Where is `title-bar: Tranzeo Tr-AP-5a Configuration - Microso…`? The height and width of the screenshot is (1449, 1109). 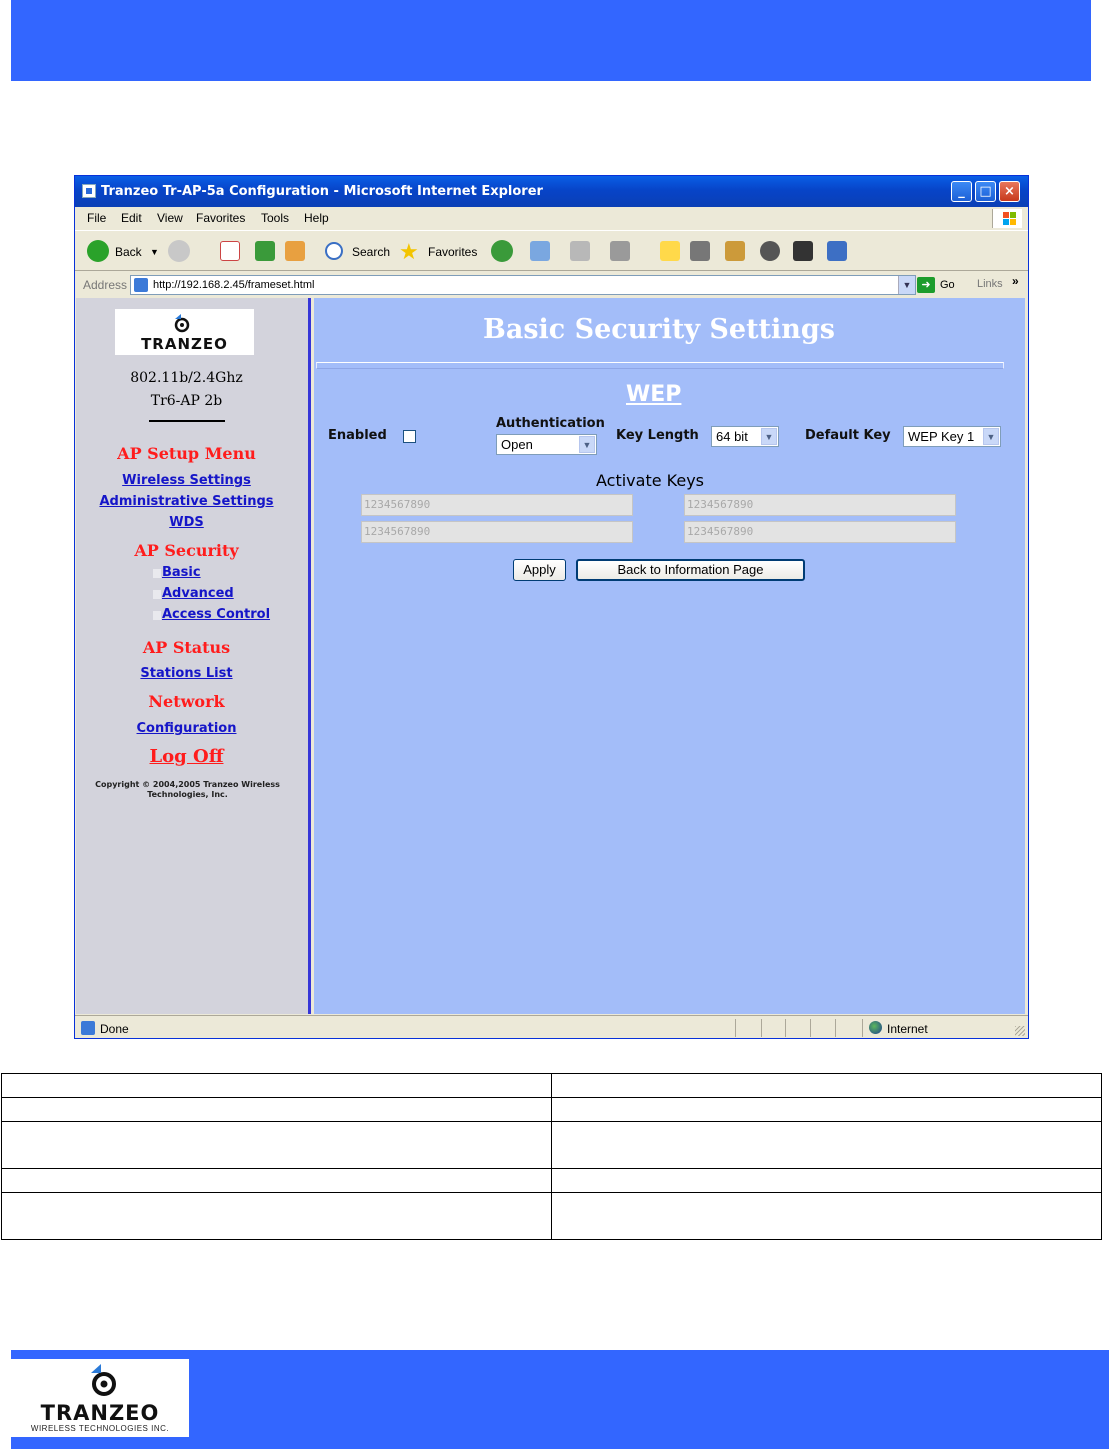 title-bar: Tranzeo Tr-AP-5a Configuration - Microso… is located at coordinates (551, 191).